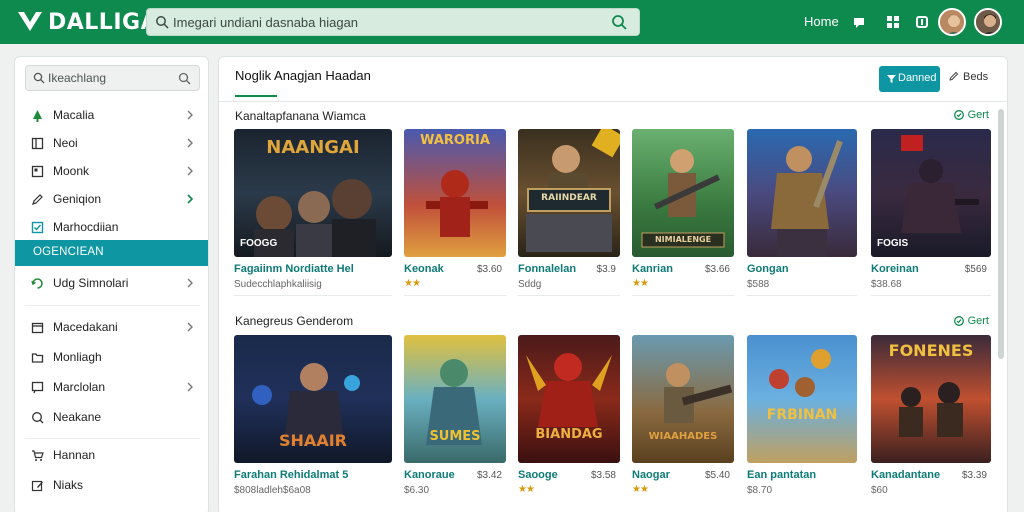  Describe the element at coordinates (859, 22) in the screenshot. I see `notification-icon` at that location.